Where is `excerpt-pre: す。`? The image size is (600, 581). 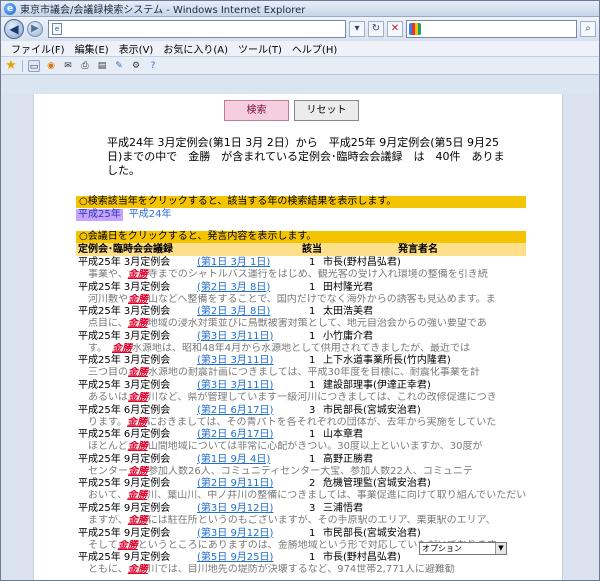 excerpt-pre: す。 is located at coordinates (100, 348).